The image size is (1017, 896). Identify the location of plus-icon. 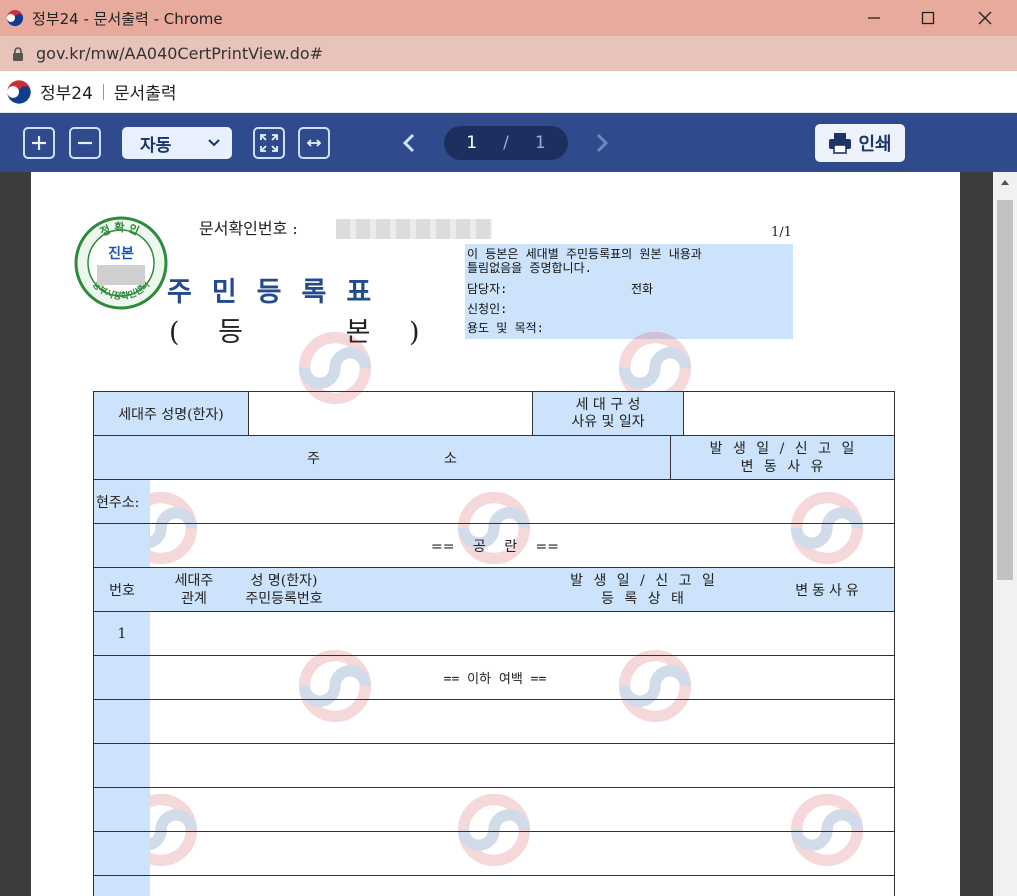
(39, 143).